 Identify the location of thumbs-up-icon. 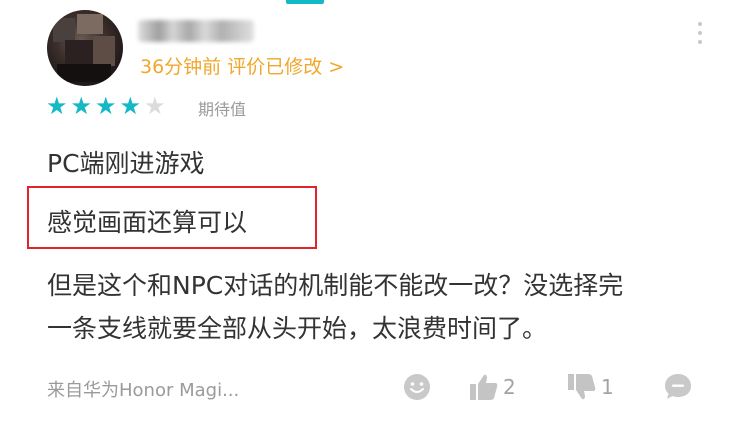
(484, 387).